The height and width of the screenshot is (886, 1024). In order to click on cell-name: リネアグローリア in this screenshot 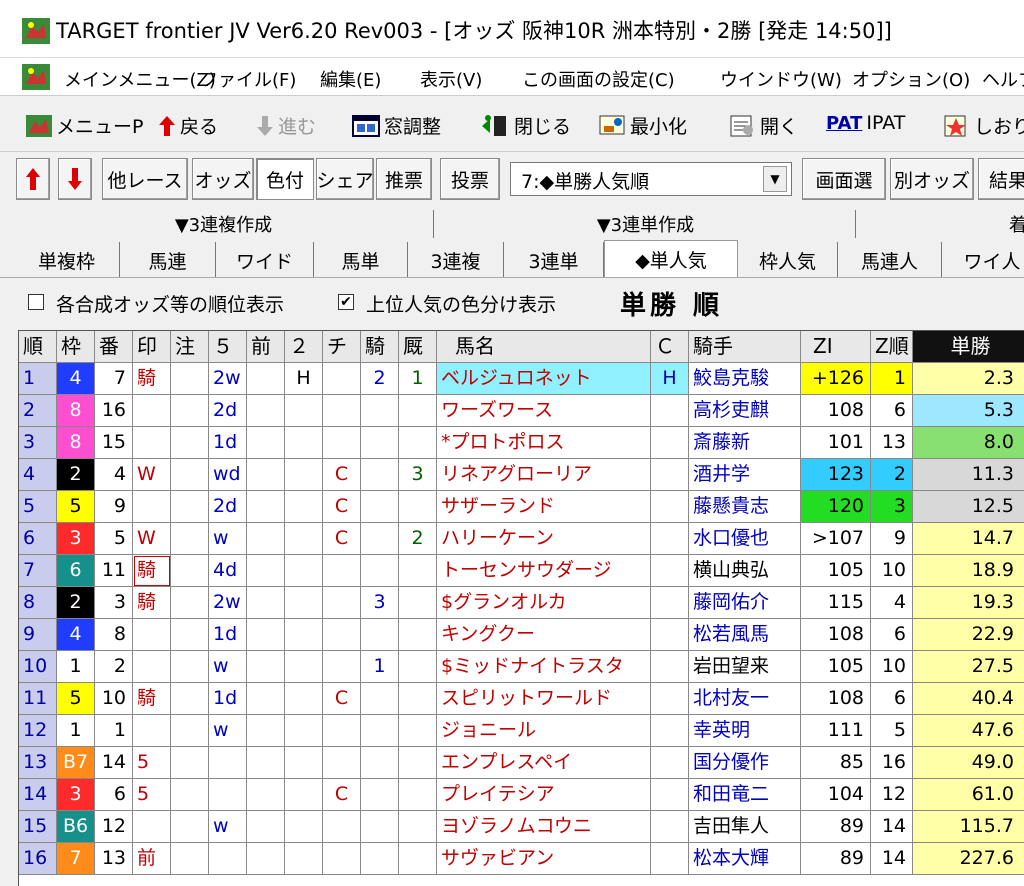, I will do `click(544, 475)`.